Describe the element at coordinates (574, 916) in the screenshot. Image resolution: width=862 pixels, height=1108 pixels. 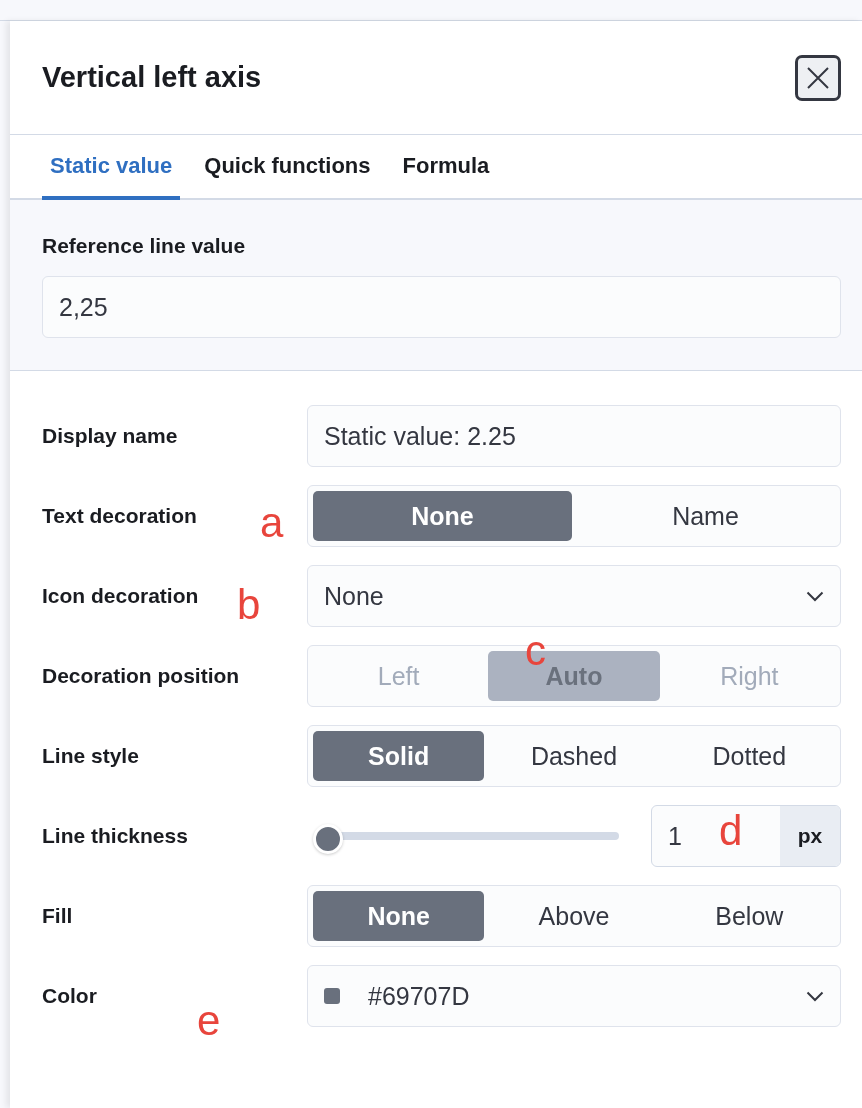
I see `option-button: Above` at that location.